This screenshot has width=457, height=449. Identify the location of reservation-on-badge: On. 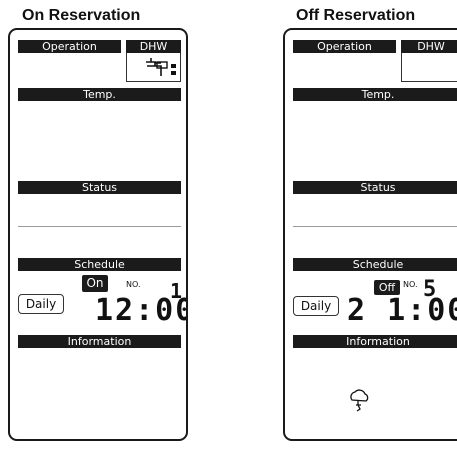
(95, 283).